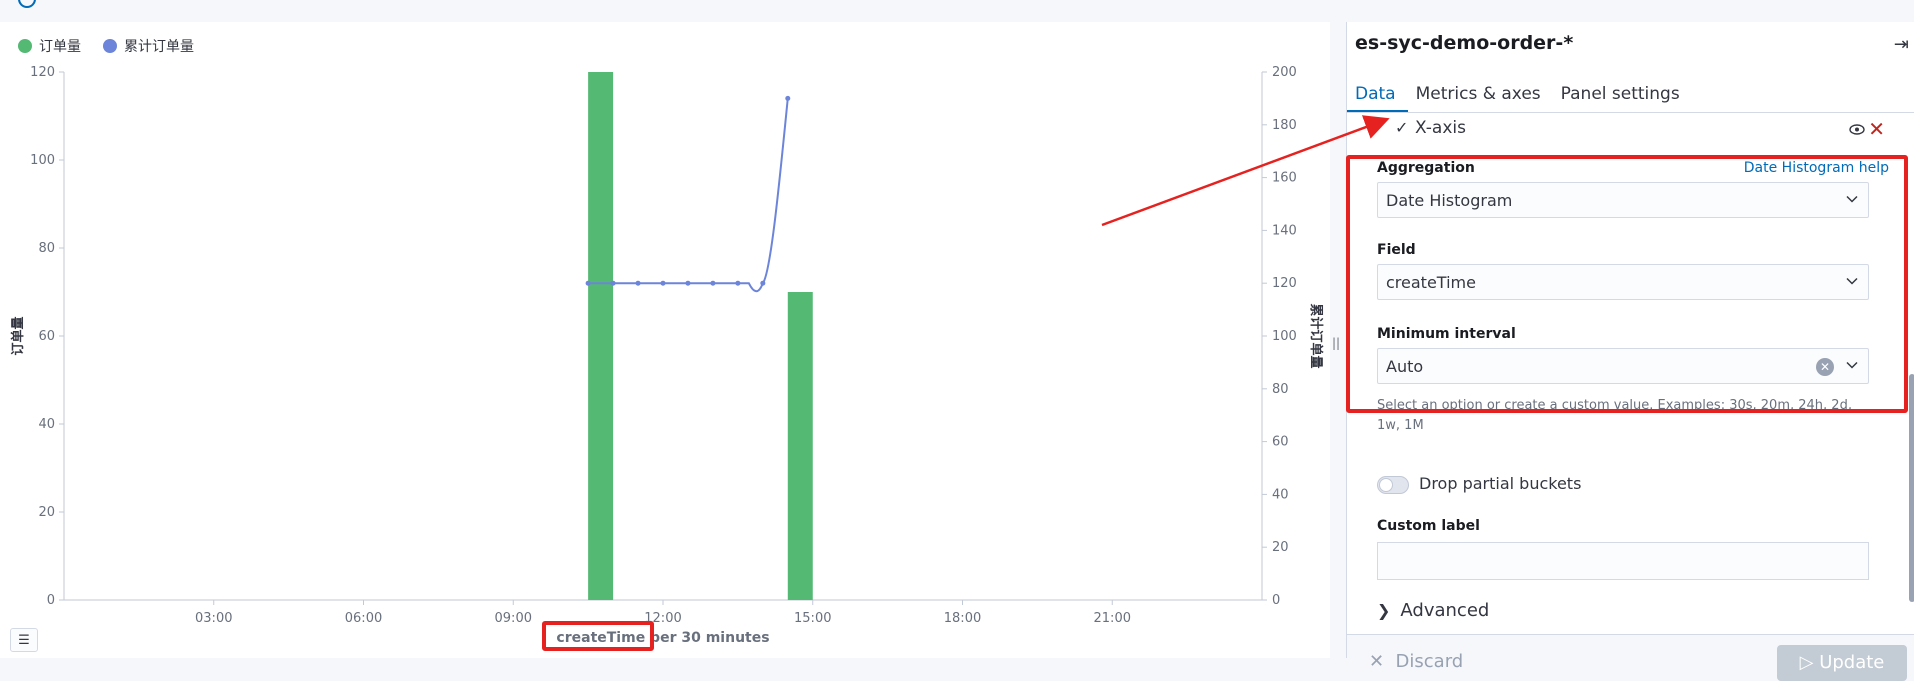  What do you see at coordinates (1876, 129) in the screenshot?
I see `remove-bucket-icon: ✕` at bounding box center [1876, 129].